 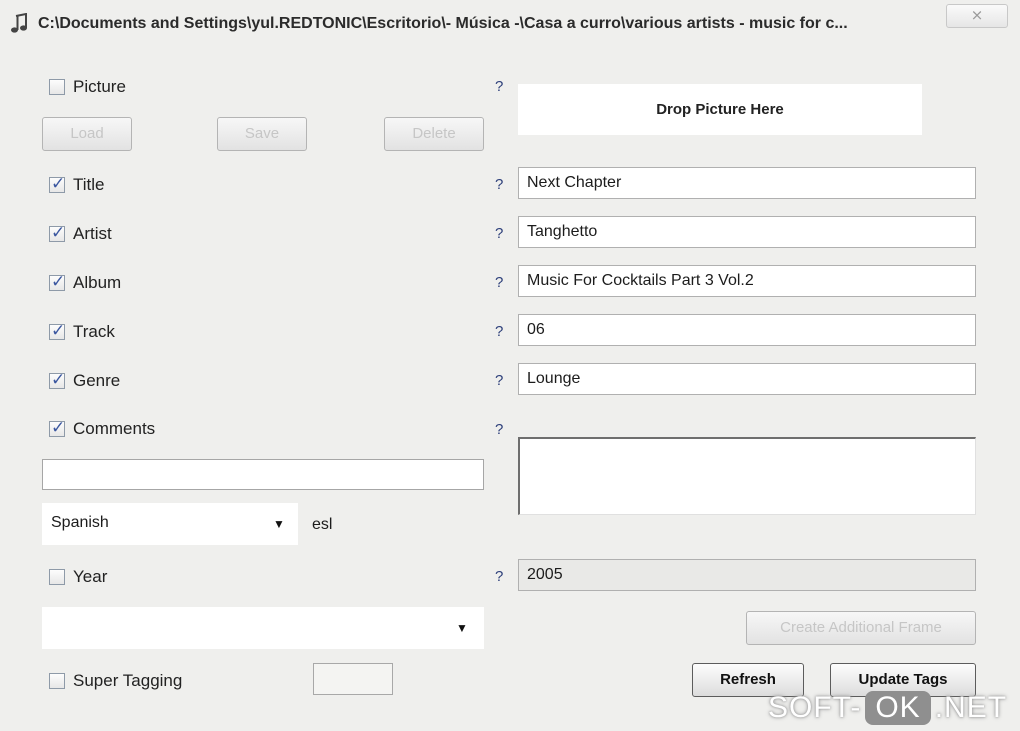 What do you see at coordinates (57, 282) in the screenshot?
I see `album-checkbox` at bounding box center [57, 282].